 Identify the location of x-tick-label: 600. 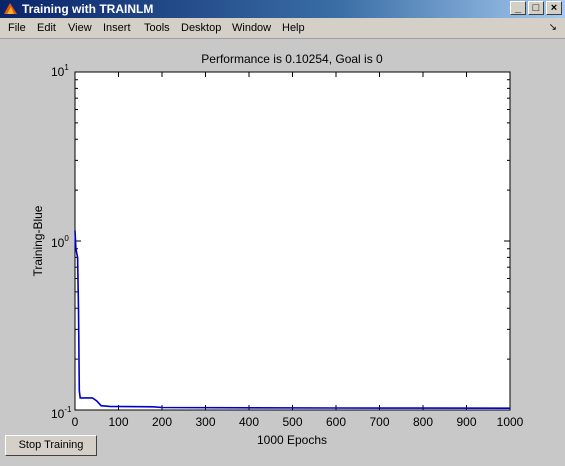
(336, 422).